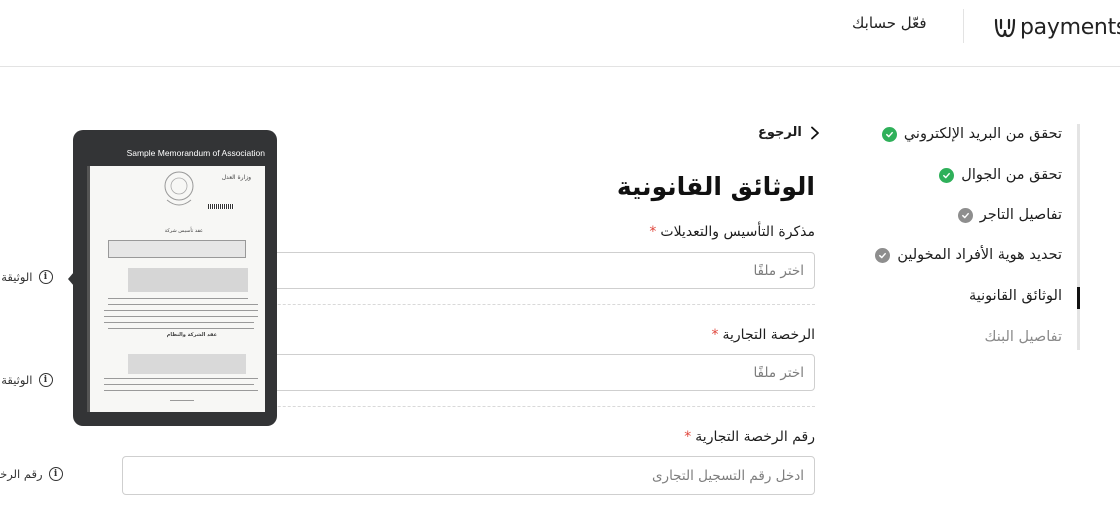 The image size is (1120, 518). Describe the element at coordinates (715, 186) in the screenshot. I see `page-title: الوثائق القانونية` at that location.